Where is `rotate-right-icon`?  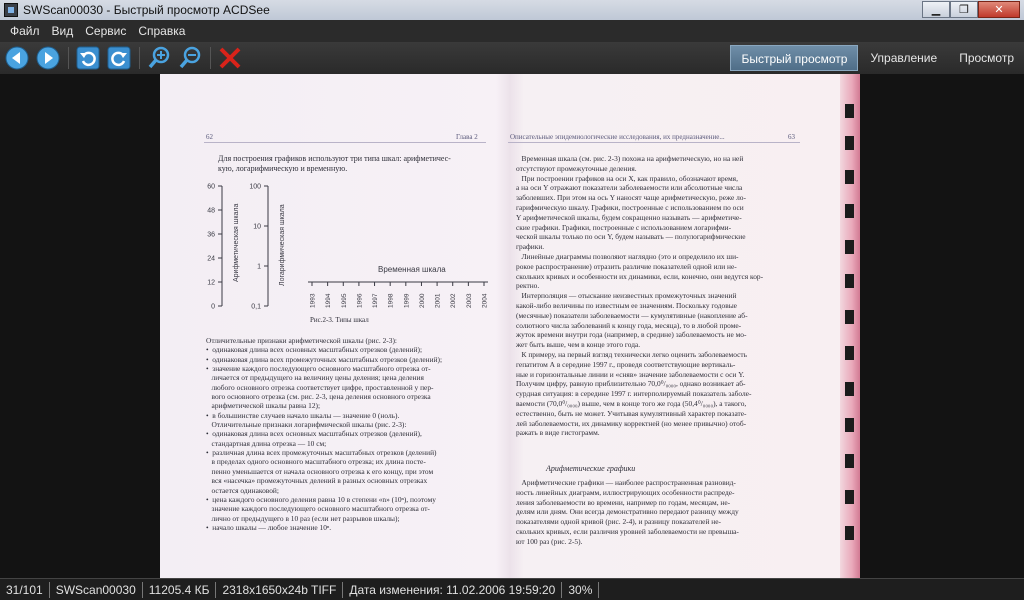
rotate-right-icon is located at coordinates (119, 58).